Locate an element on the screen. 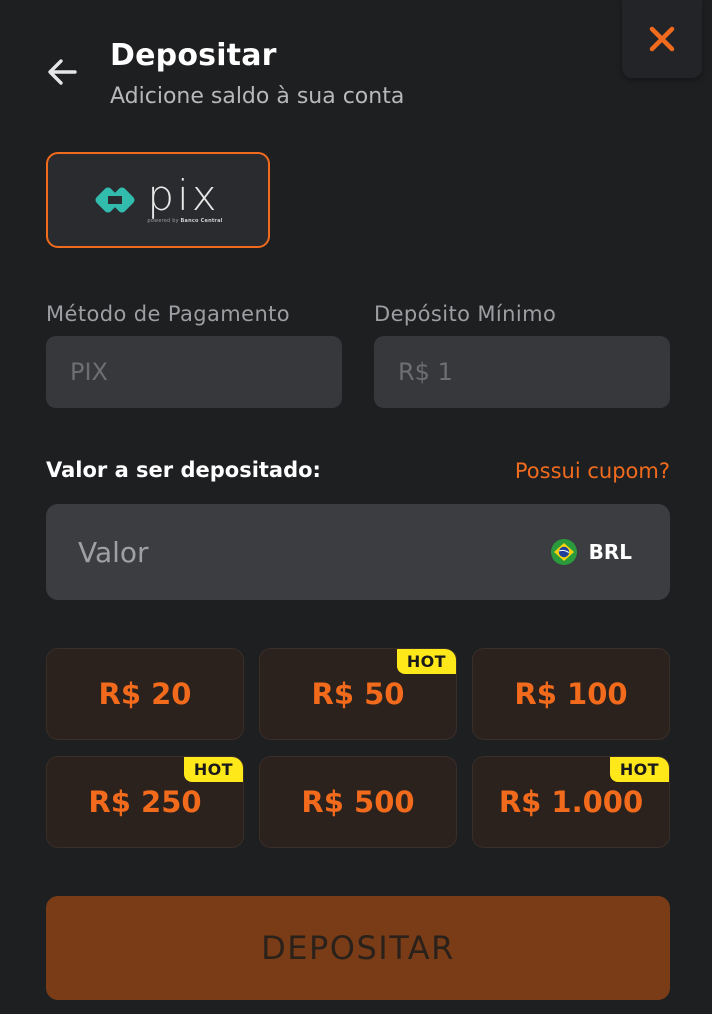 This screenshot has height=1014, width=712. preset-amount-1000: R$ 1.000 HOT is located at coordinates (571, 802).